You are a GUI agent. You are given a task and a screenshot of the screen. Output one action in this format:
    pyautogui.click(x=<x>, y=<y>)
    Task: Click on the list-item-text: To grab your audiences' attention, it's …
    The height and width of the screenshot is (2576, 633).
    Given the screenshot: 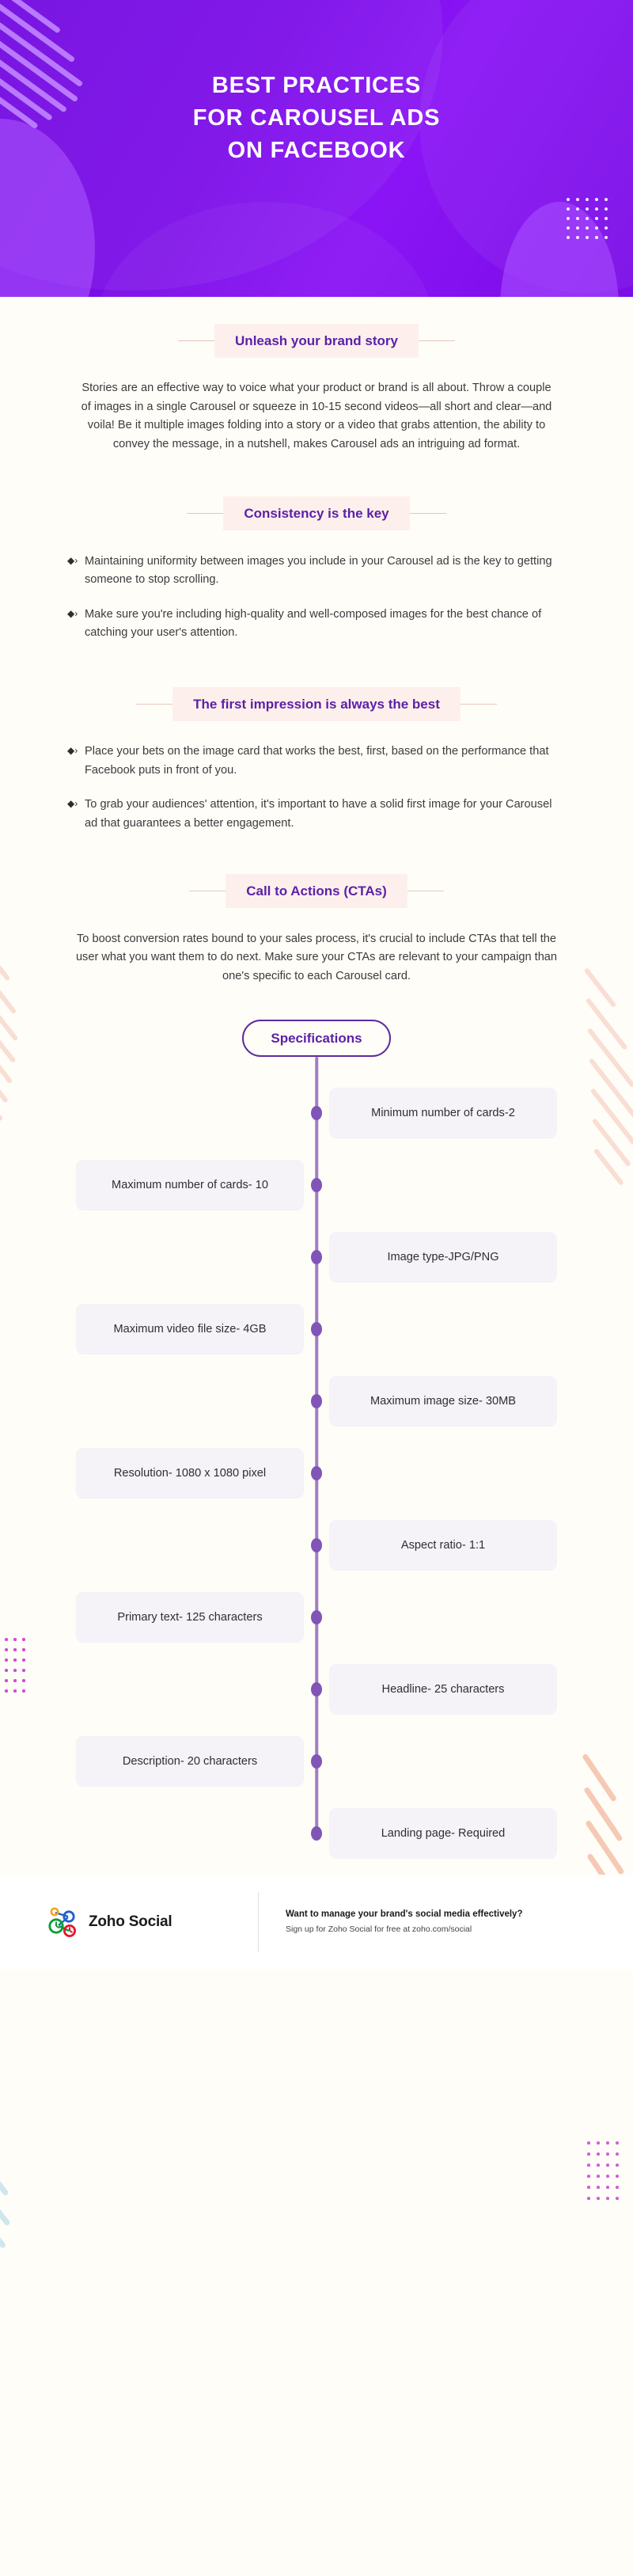 What is the action you would take?
    pyautogui.click(x=318, y=814)
    